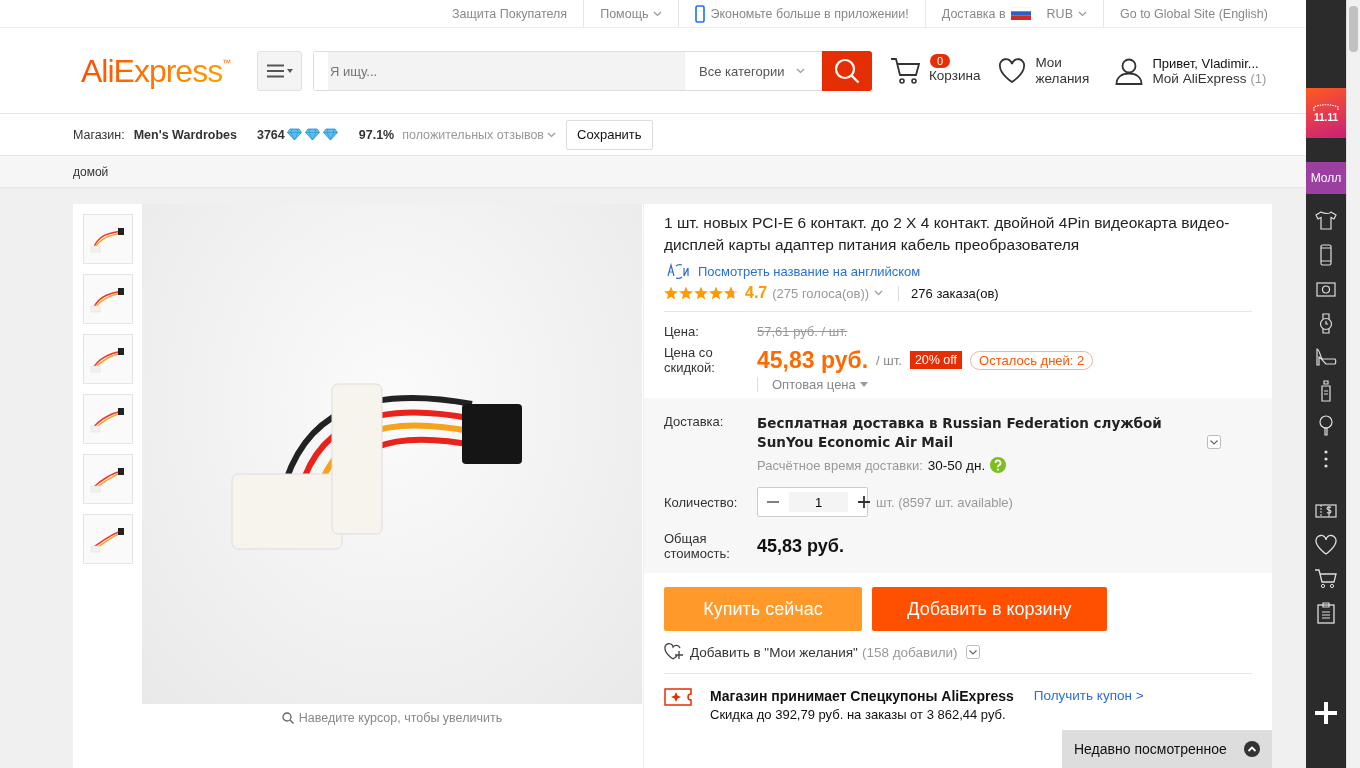  I want to click on original-price: 57,61 руб. / шт., so click(802, 331).